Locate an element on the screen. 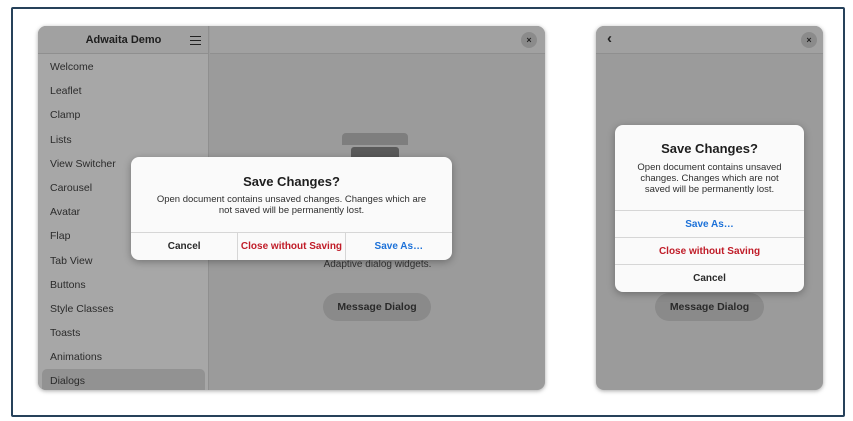  sidebar-item-buttons: Buttons is located at coordinates (123, 285).